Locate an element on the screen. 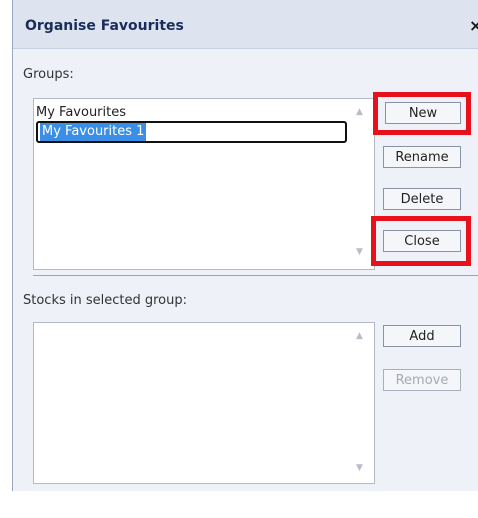  new-button-highlight is located at coordinates (422, 113).